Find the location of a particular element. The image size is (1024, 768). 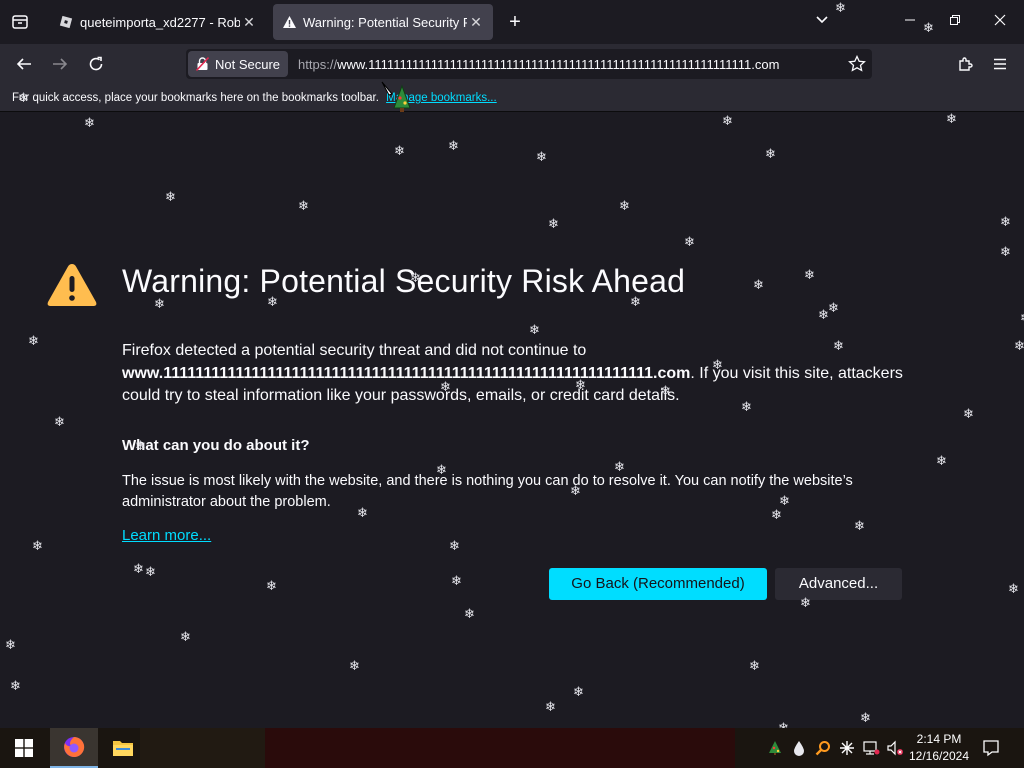

go-back-button: Go Back (Recommended) is located at coordinates (658, 584).